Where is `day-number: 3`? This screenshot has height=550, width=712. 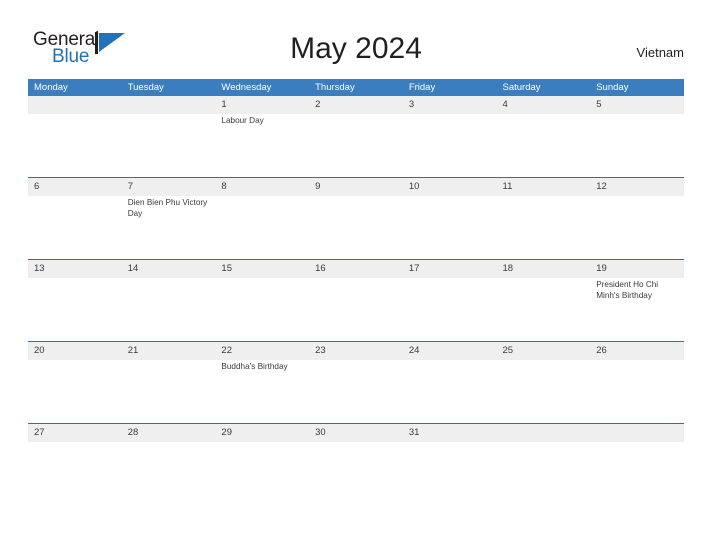
day-number: 3 is located at coordinates (411, 104).